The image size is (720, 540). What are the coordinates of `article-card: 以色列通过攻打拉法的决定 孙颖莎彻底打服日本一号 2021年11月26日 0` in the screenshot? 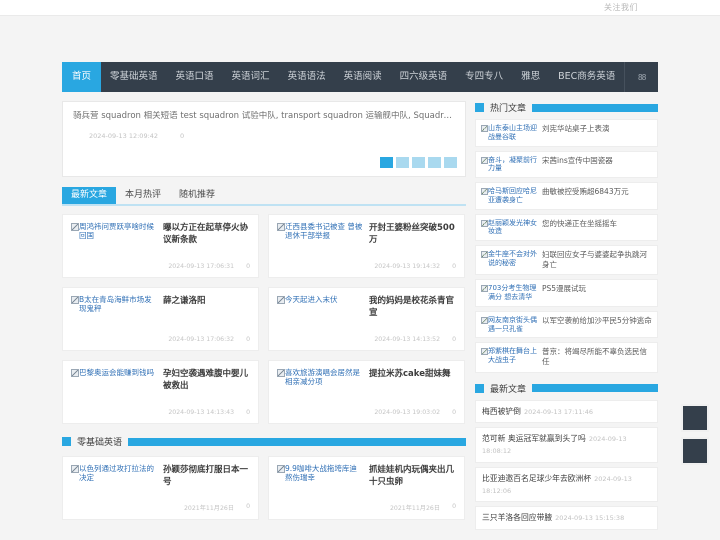 It's located at (160, 488).